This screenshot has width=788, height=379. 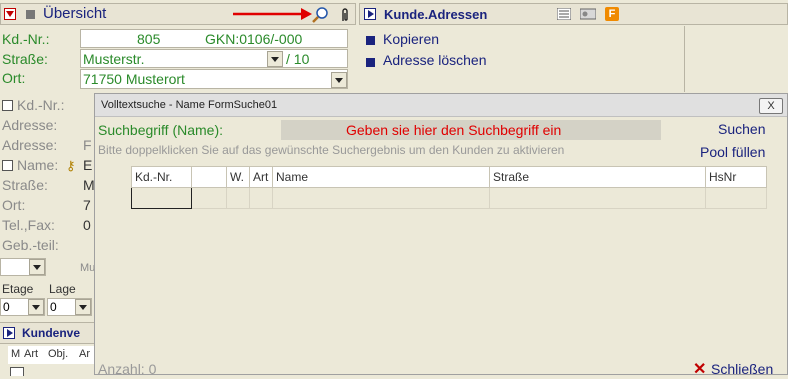 What do you see at coordinates (454, 130) in the screenshot?
I see `search-placeholder: Geben sie hier den Suchbegriff ein` at bounding box center [454, 130].